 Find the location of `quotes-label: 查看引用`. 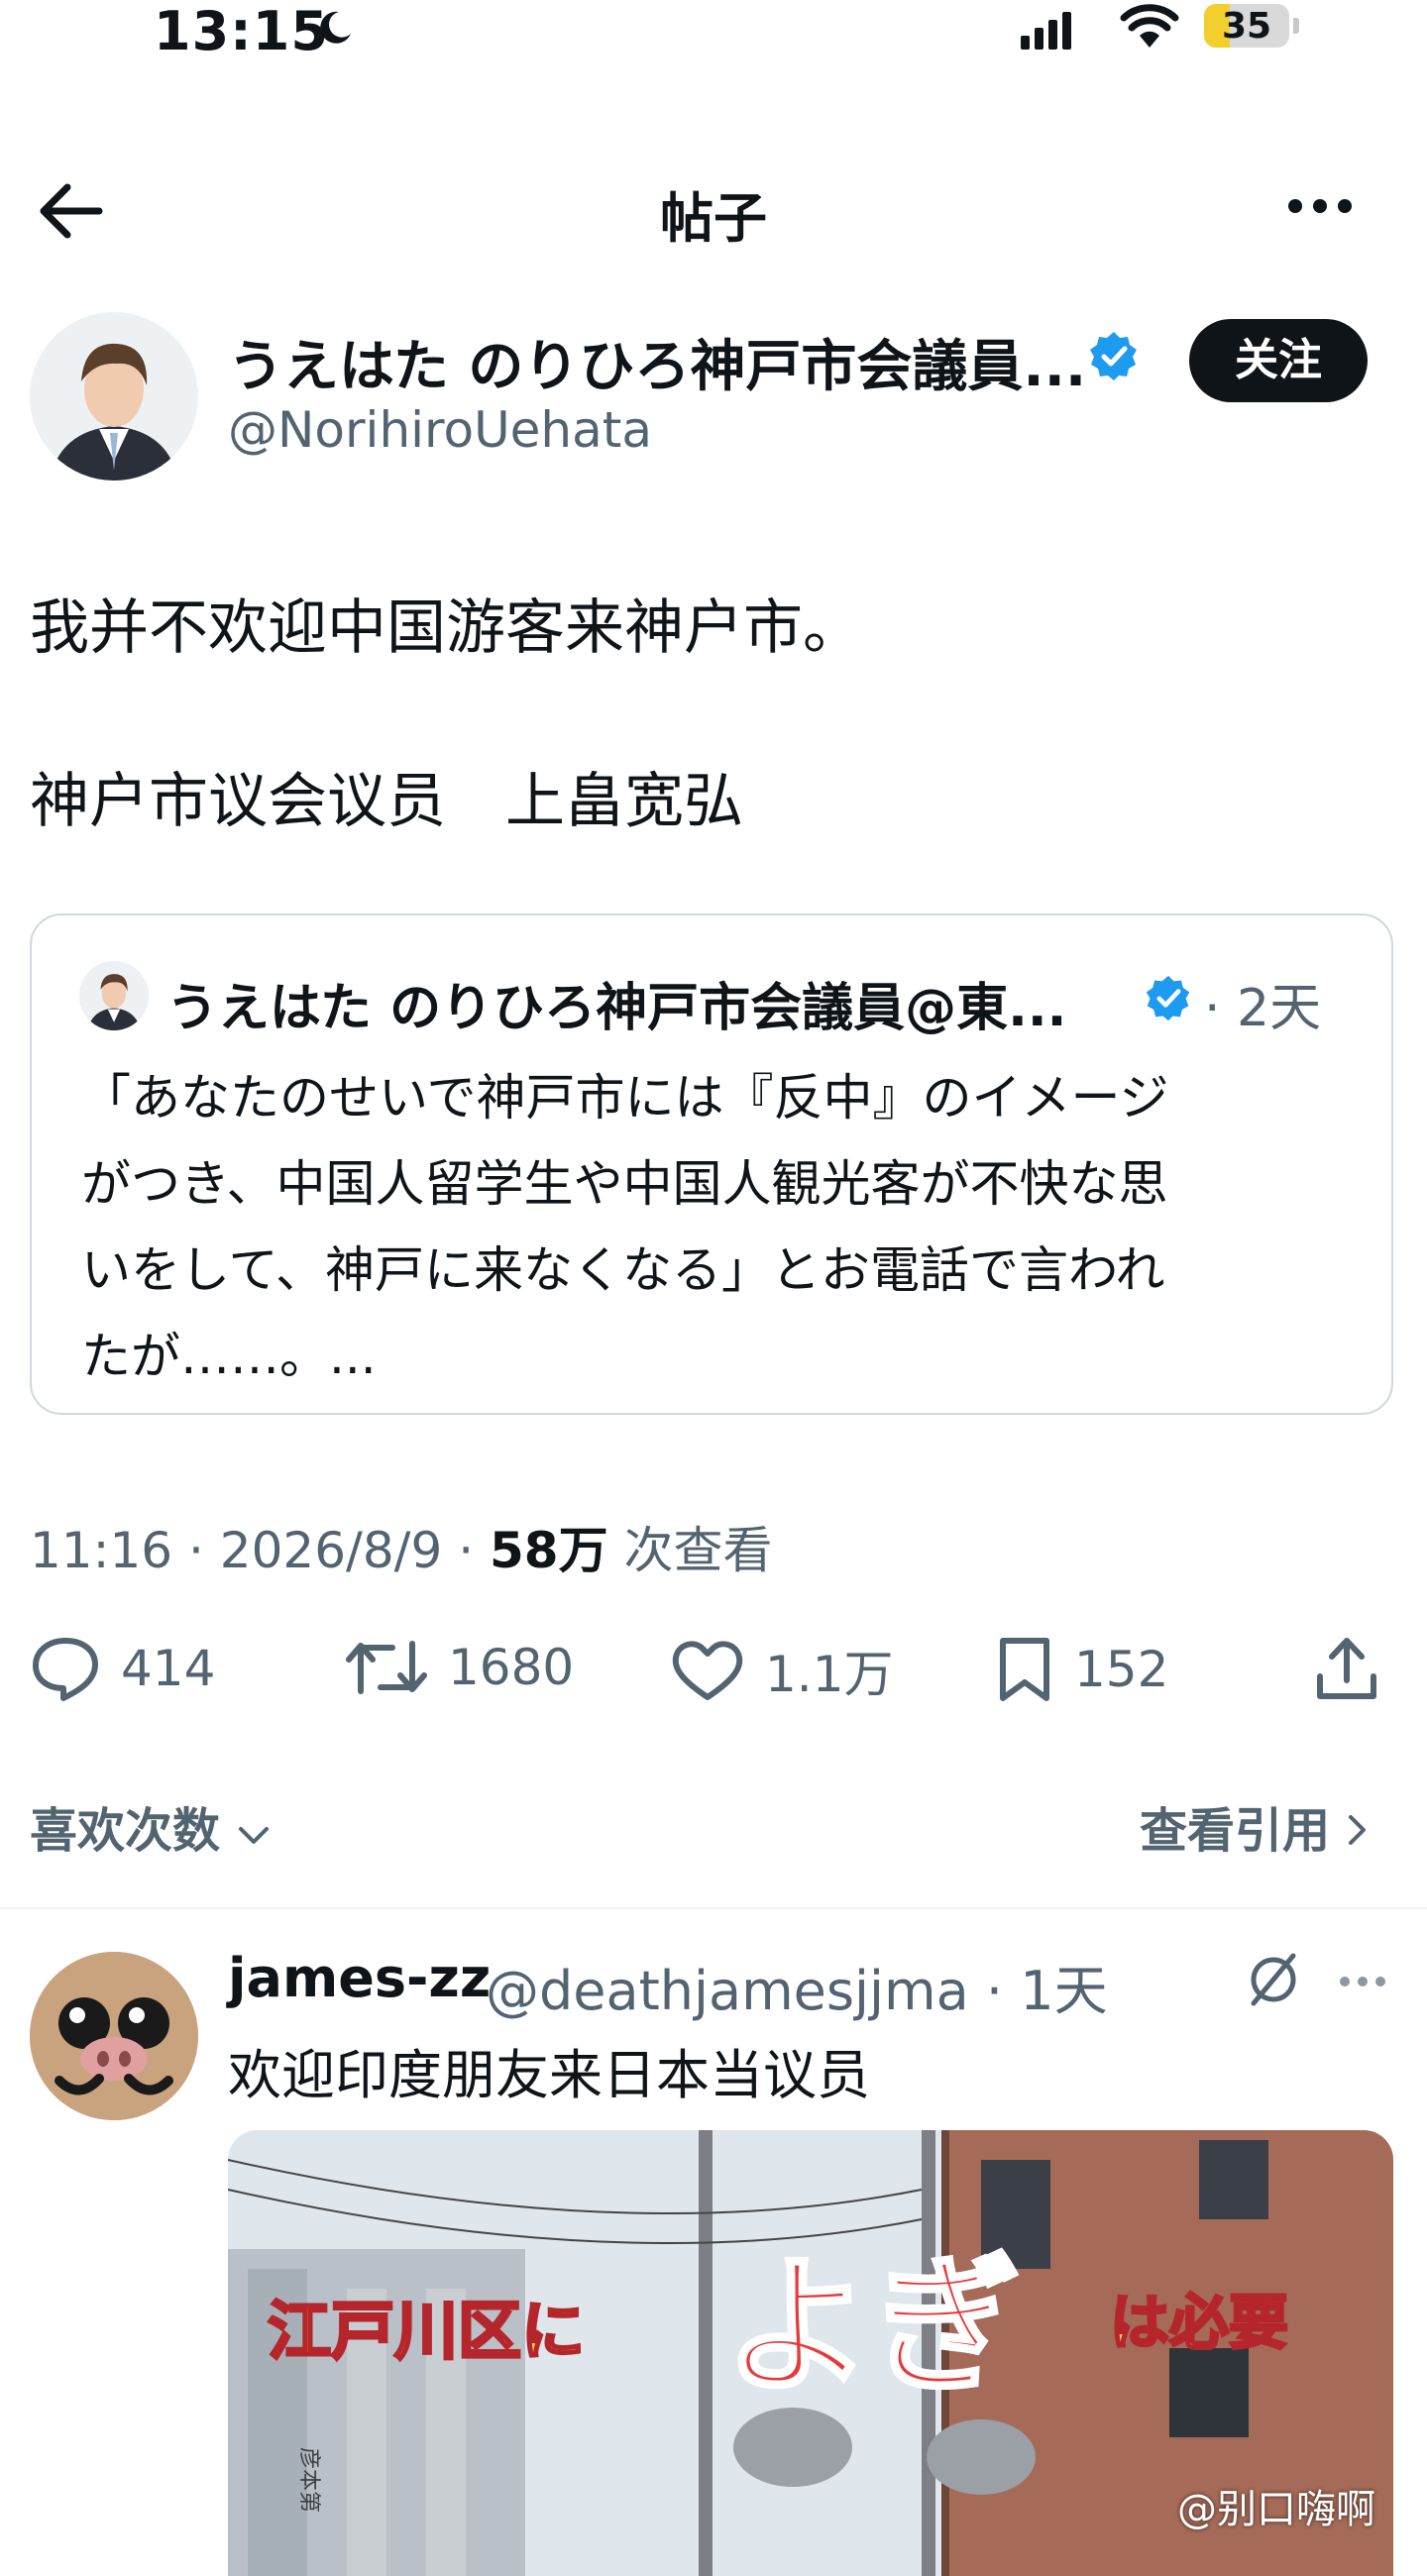

quotes-label: 查看引用 is located at coordinates (1235, 1831).